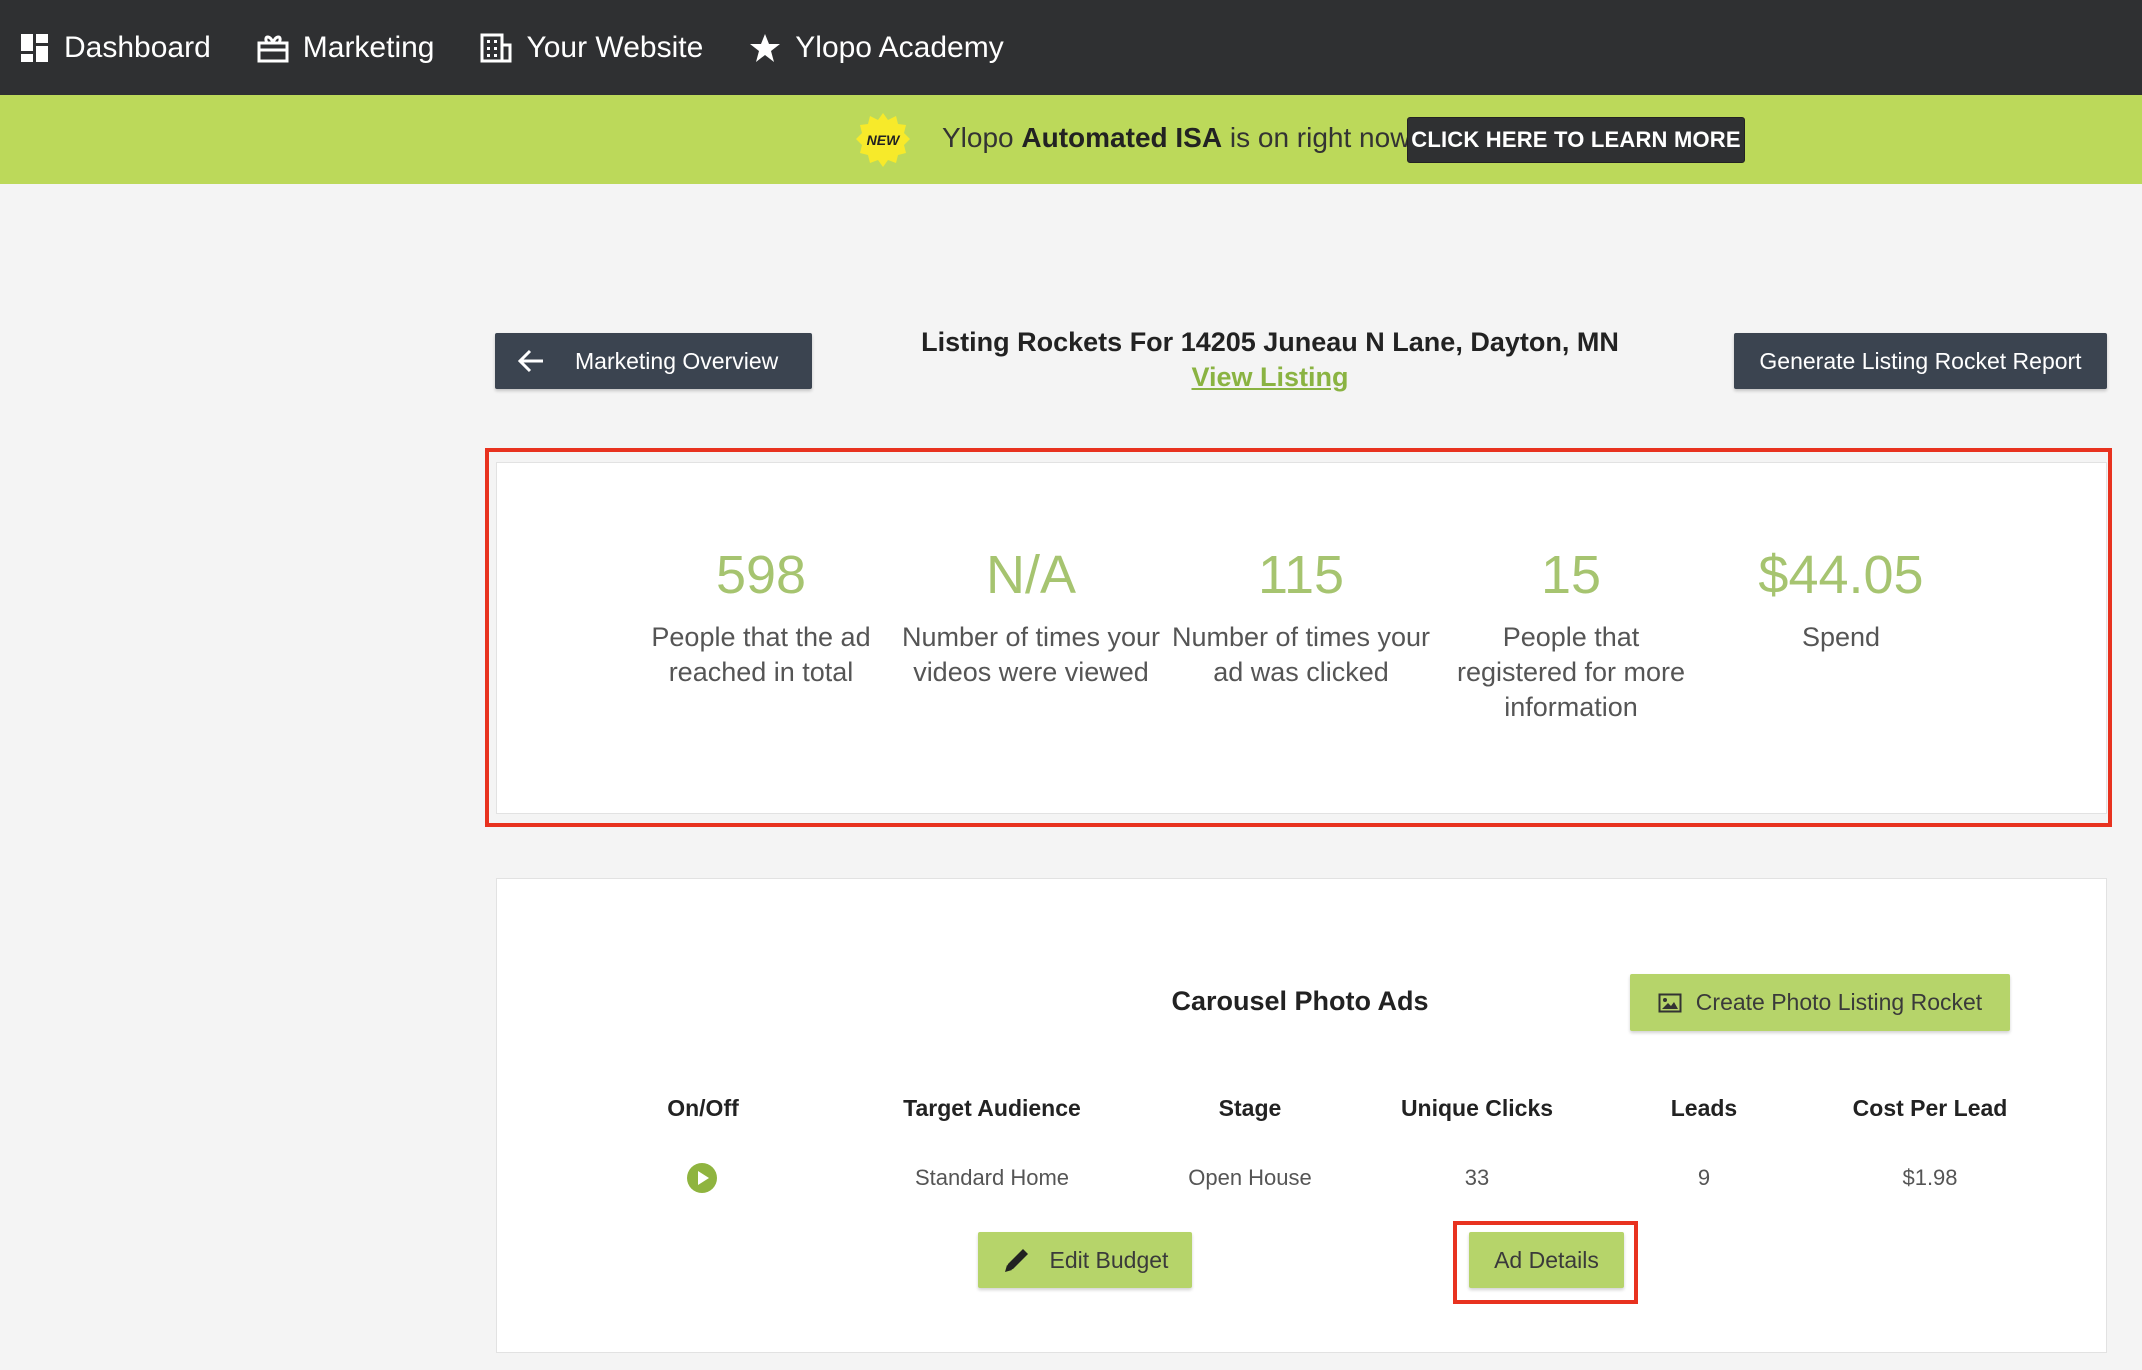  I want to click on cell-unique-clicks: 33, so click(1477, 1177).